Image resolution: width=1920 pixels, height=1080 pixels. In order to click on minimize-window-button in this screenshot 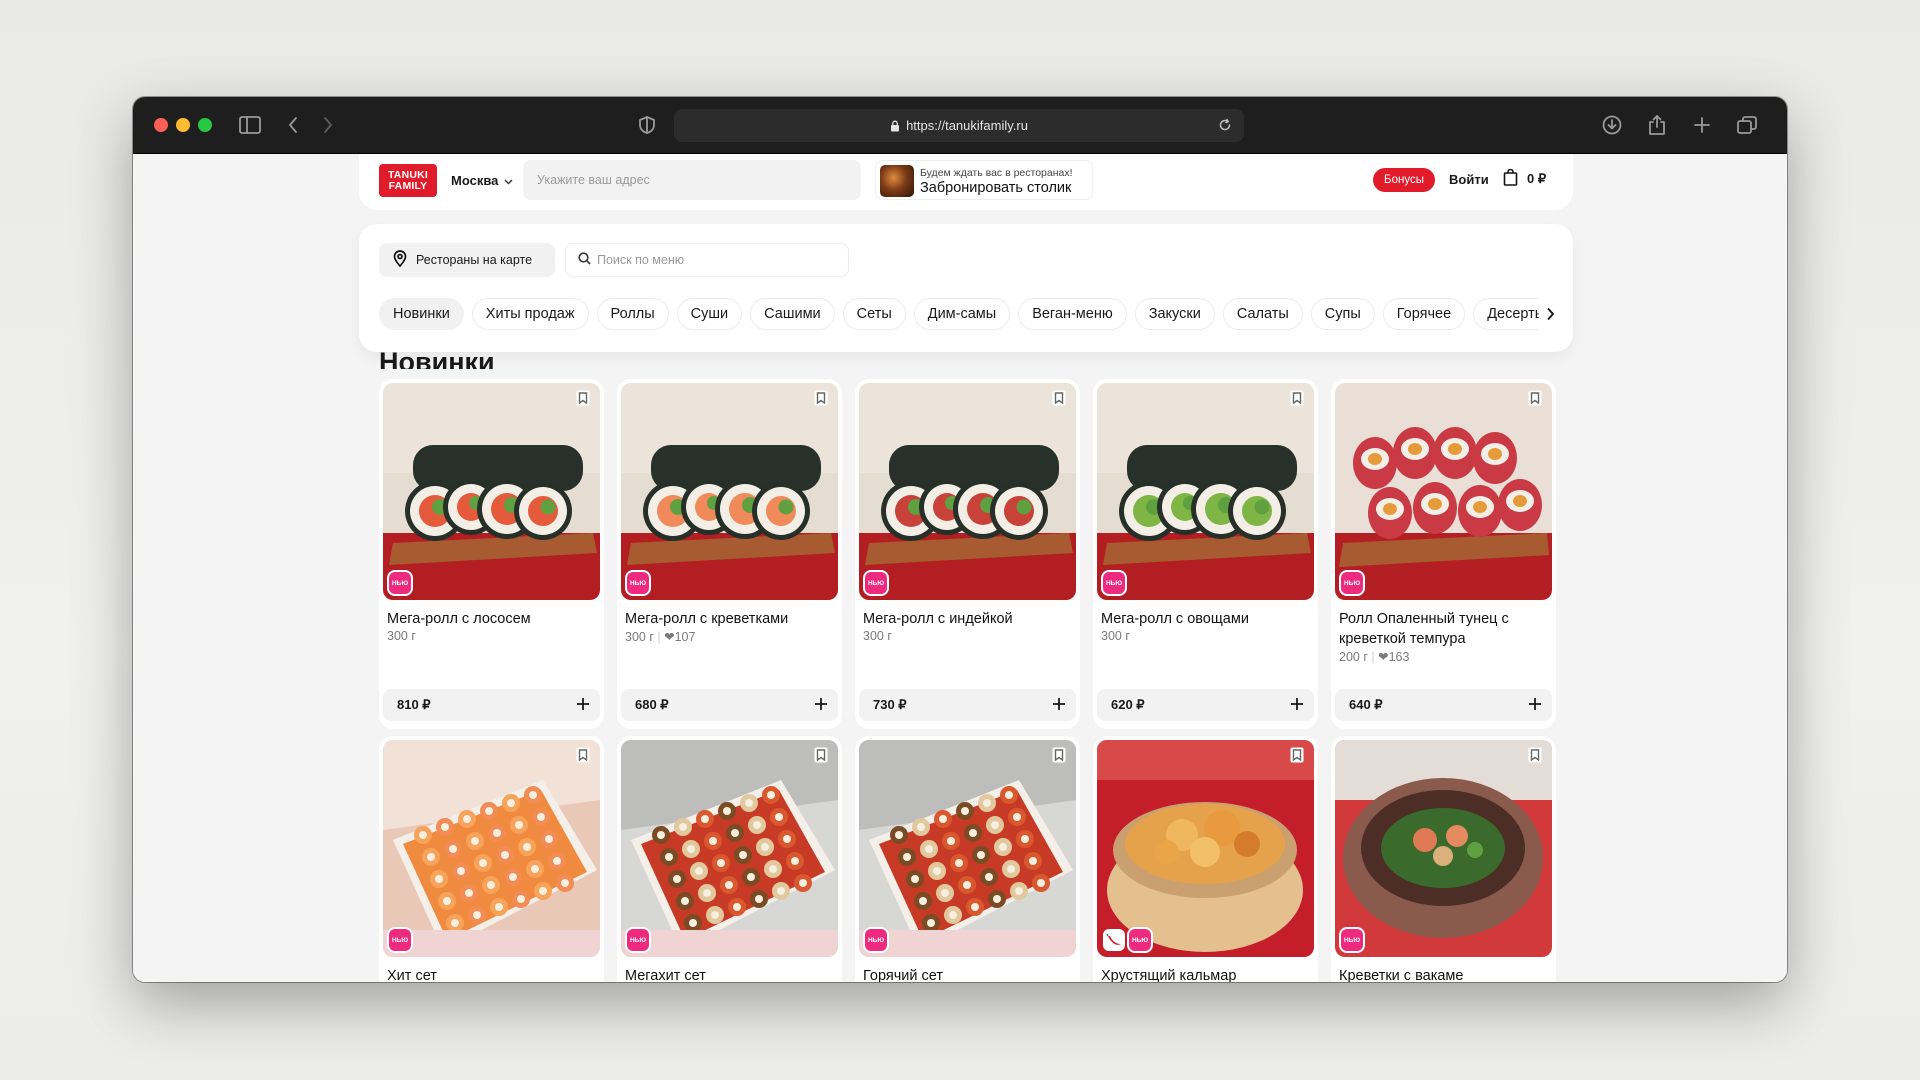, I will do `click(183, 125)`.